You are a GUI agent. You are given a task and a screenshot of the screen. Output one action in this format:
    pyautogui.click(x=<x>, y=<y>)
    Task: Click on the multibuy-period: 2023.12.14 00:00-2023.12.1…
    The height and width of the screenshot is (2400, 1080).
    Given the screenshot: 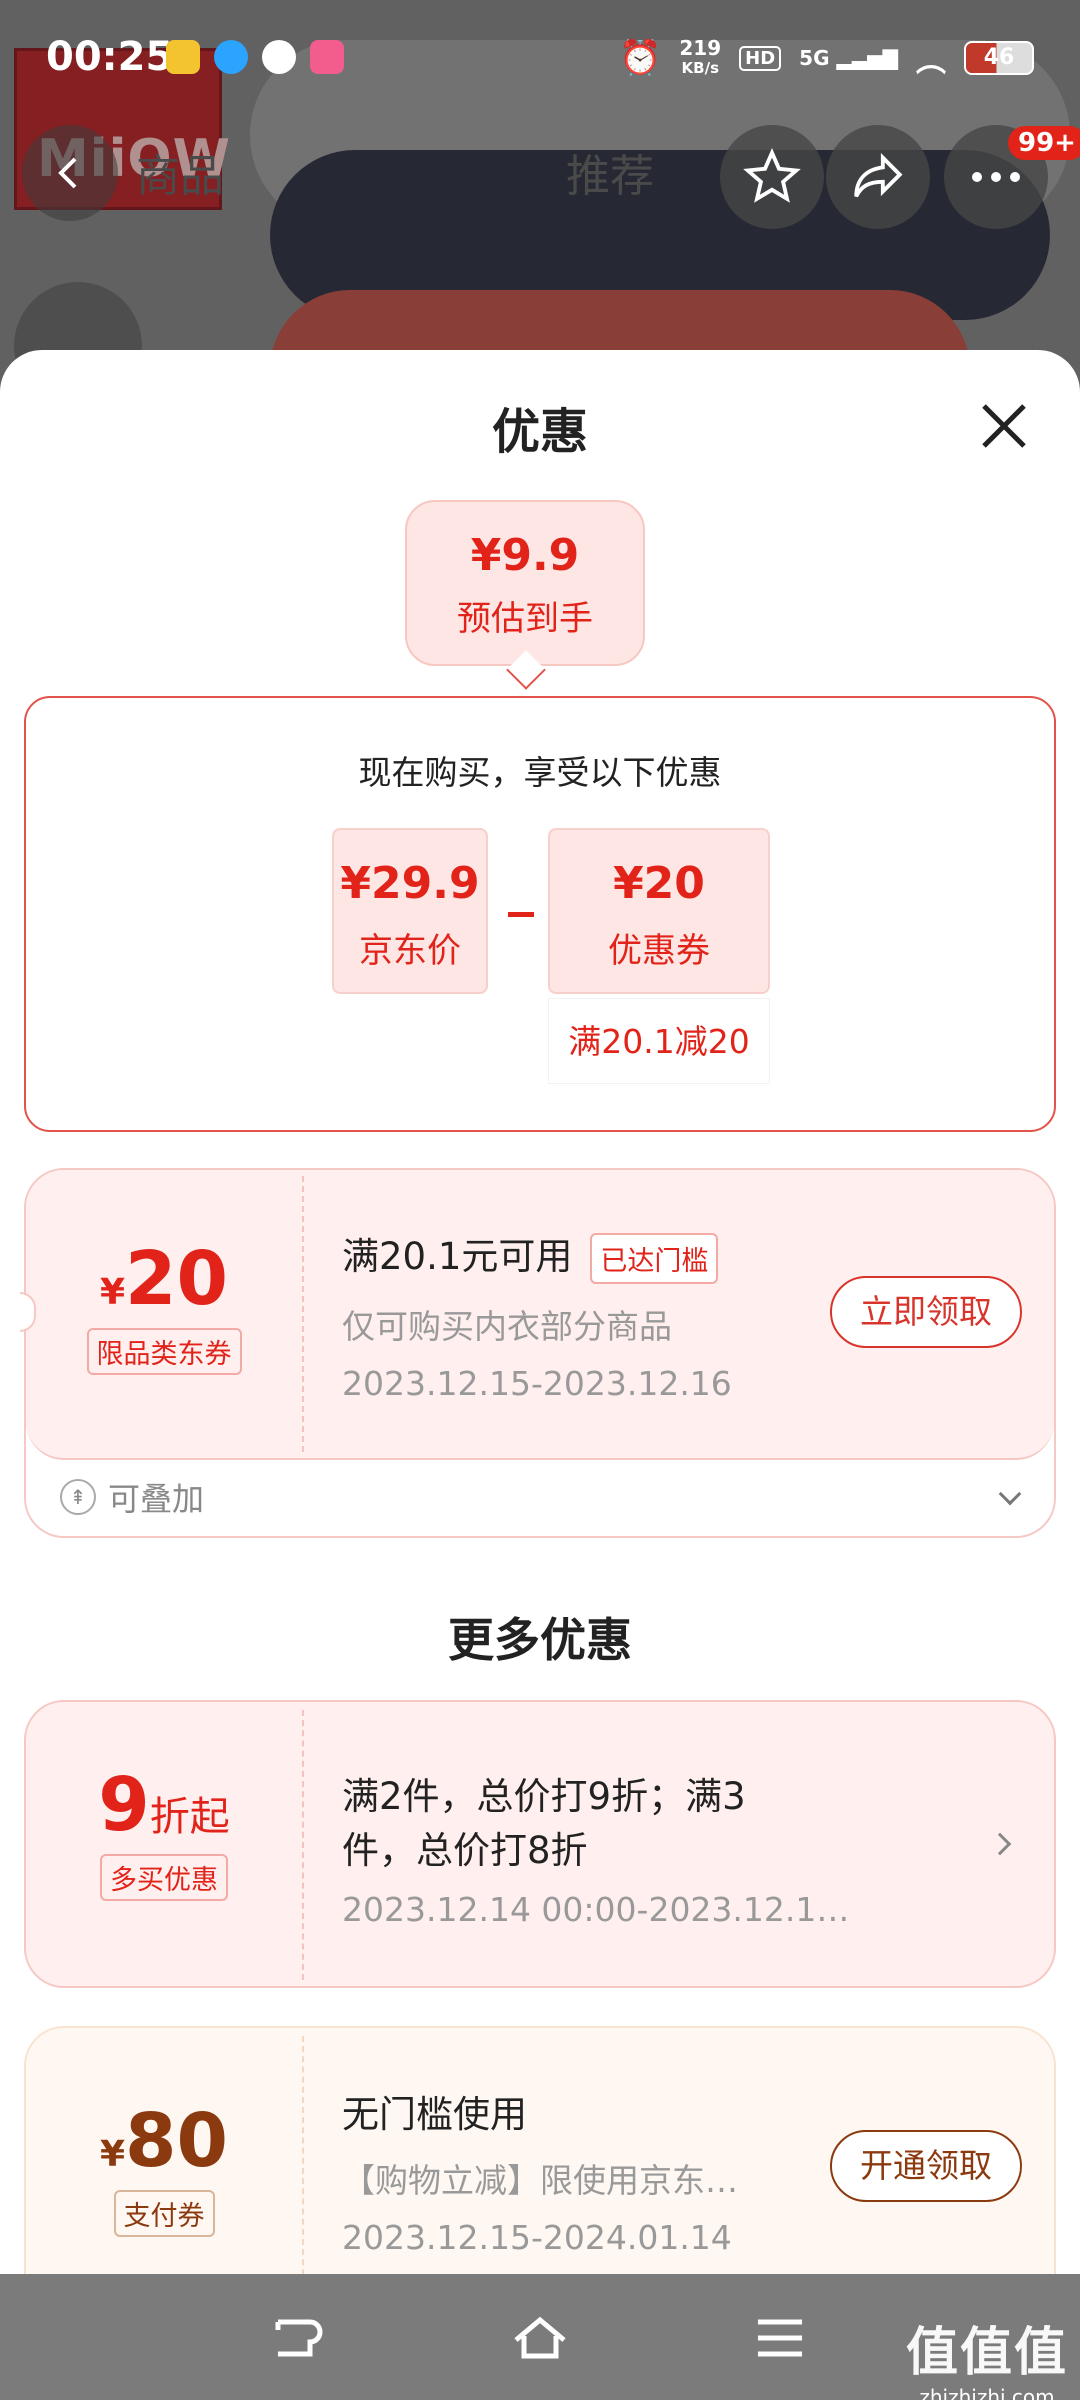 What is the action you would take?
    pyautogui.click(x=596, y=1909)
    